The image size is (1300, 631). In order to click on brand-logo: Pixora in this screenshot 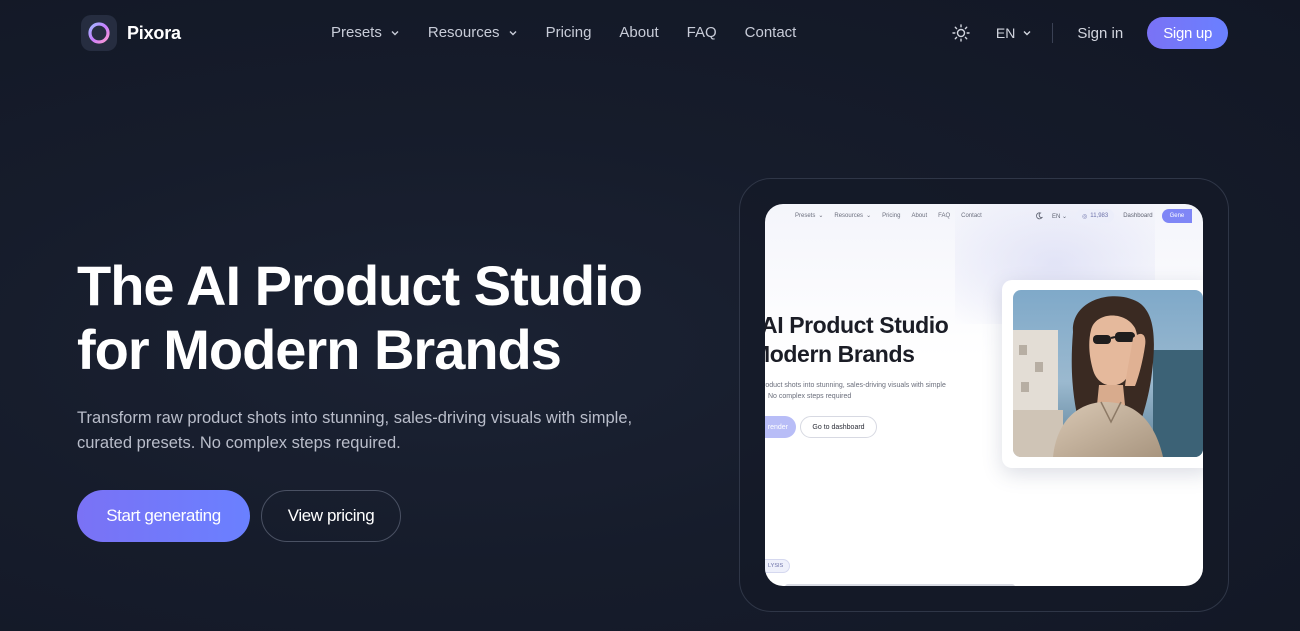, I will do `click(131, 33)`.